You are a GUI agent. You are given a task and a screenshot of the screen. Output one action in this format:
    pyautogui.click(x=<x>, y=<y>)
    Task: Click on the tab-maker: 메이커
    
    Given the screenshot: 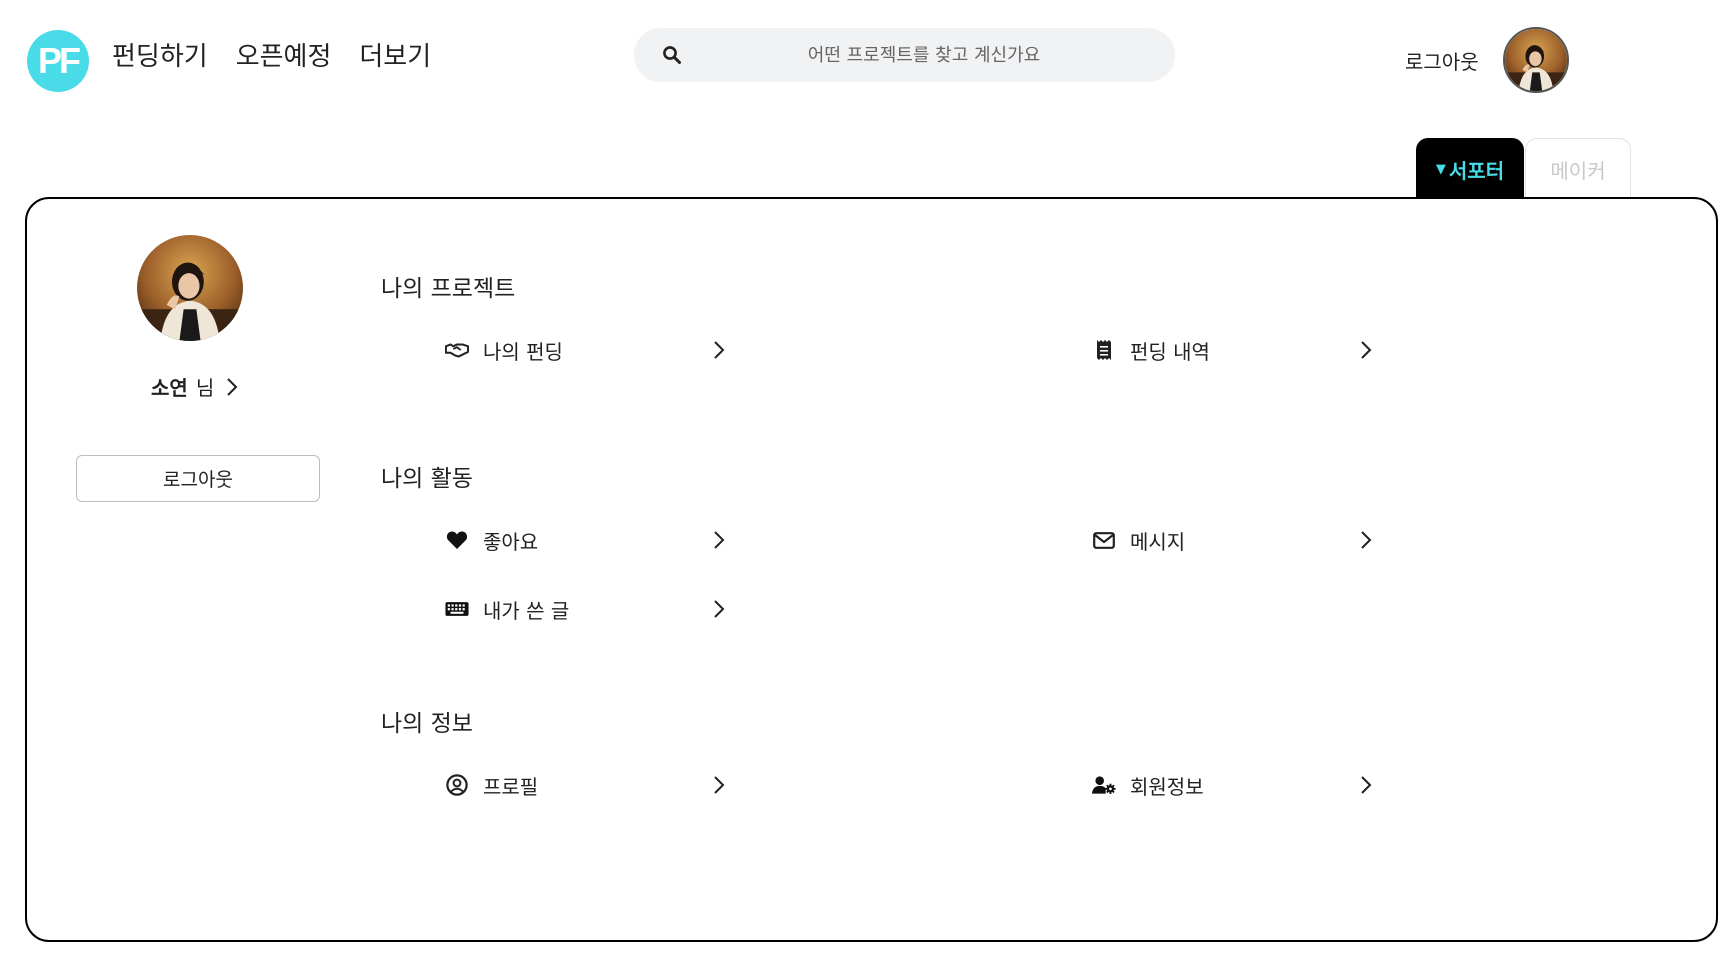 What is the action you would take?
    pyautogui.click(x=1578, y=169)
    